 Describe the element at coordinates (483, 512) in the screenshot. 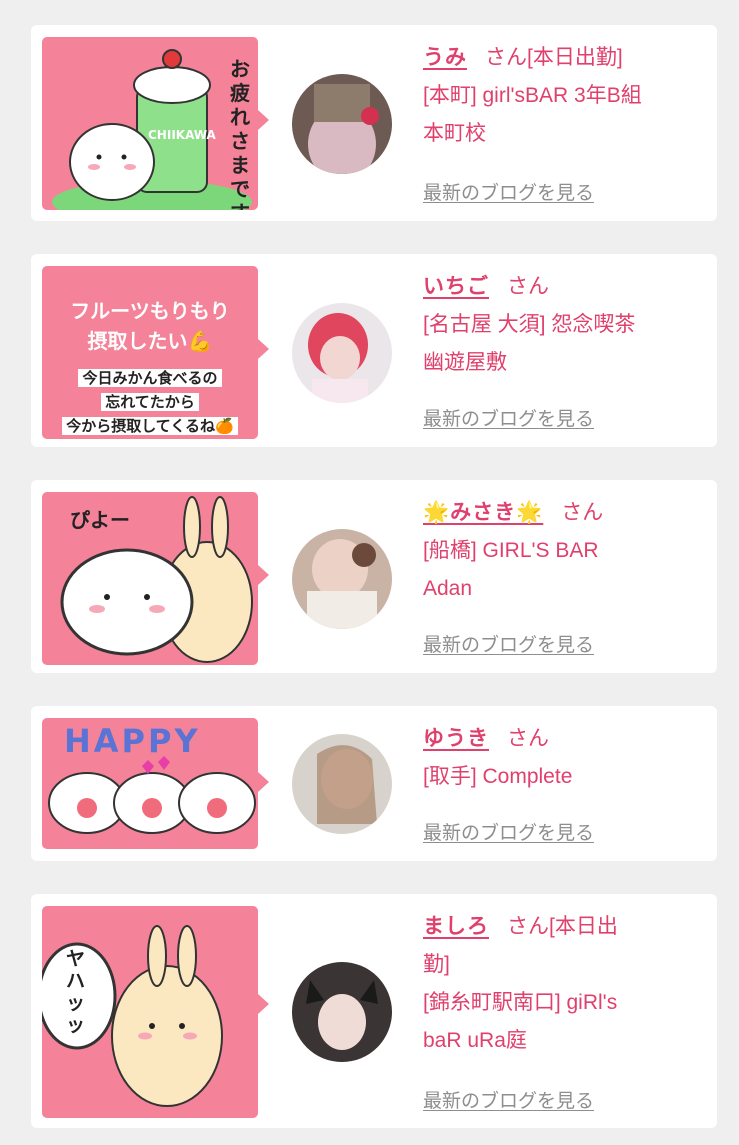

I see `cast-name-link: 🌟みさき🌟` at that location.